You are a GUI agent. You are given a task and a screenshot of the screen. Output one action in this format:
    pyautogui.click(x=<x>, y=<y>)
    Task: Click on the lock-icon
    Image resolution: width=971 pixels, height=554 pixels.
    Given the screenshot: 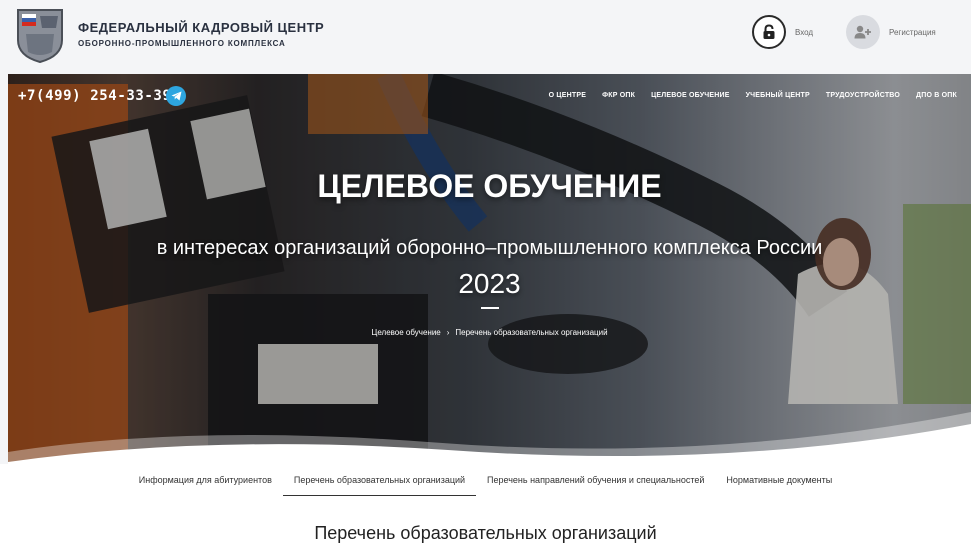 What is the action you would take?
    pyautogui.click(x=769, y=32)
    